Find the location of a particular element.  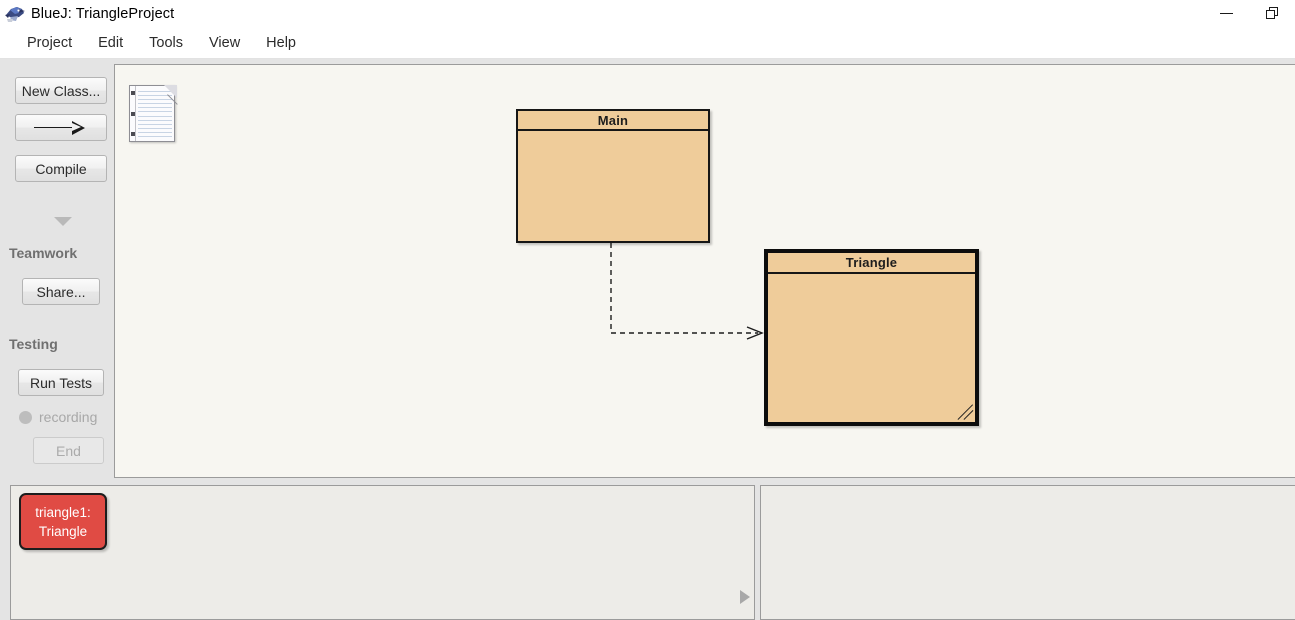

recording-status: recording is located at coordinates (58, 417).